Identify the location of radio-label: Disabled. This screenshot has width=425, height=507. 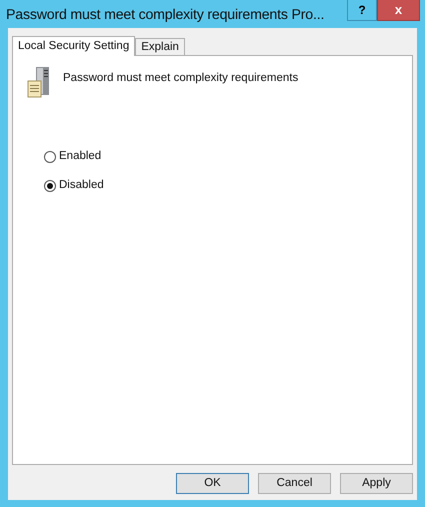
(81, 185).